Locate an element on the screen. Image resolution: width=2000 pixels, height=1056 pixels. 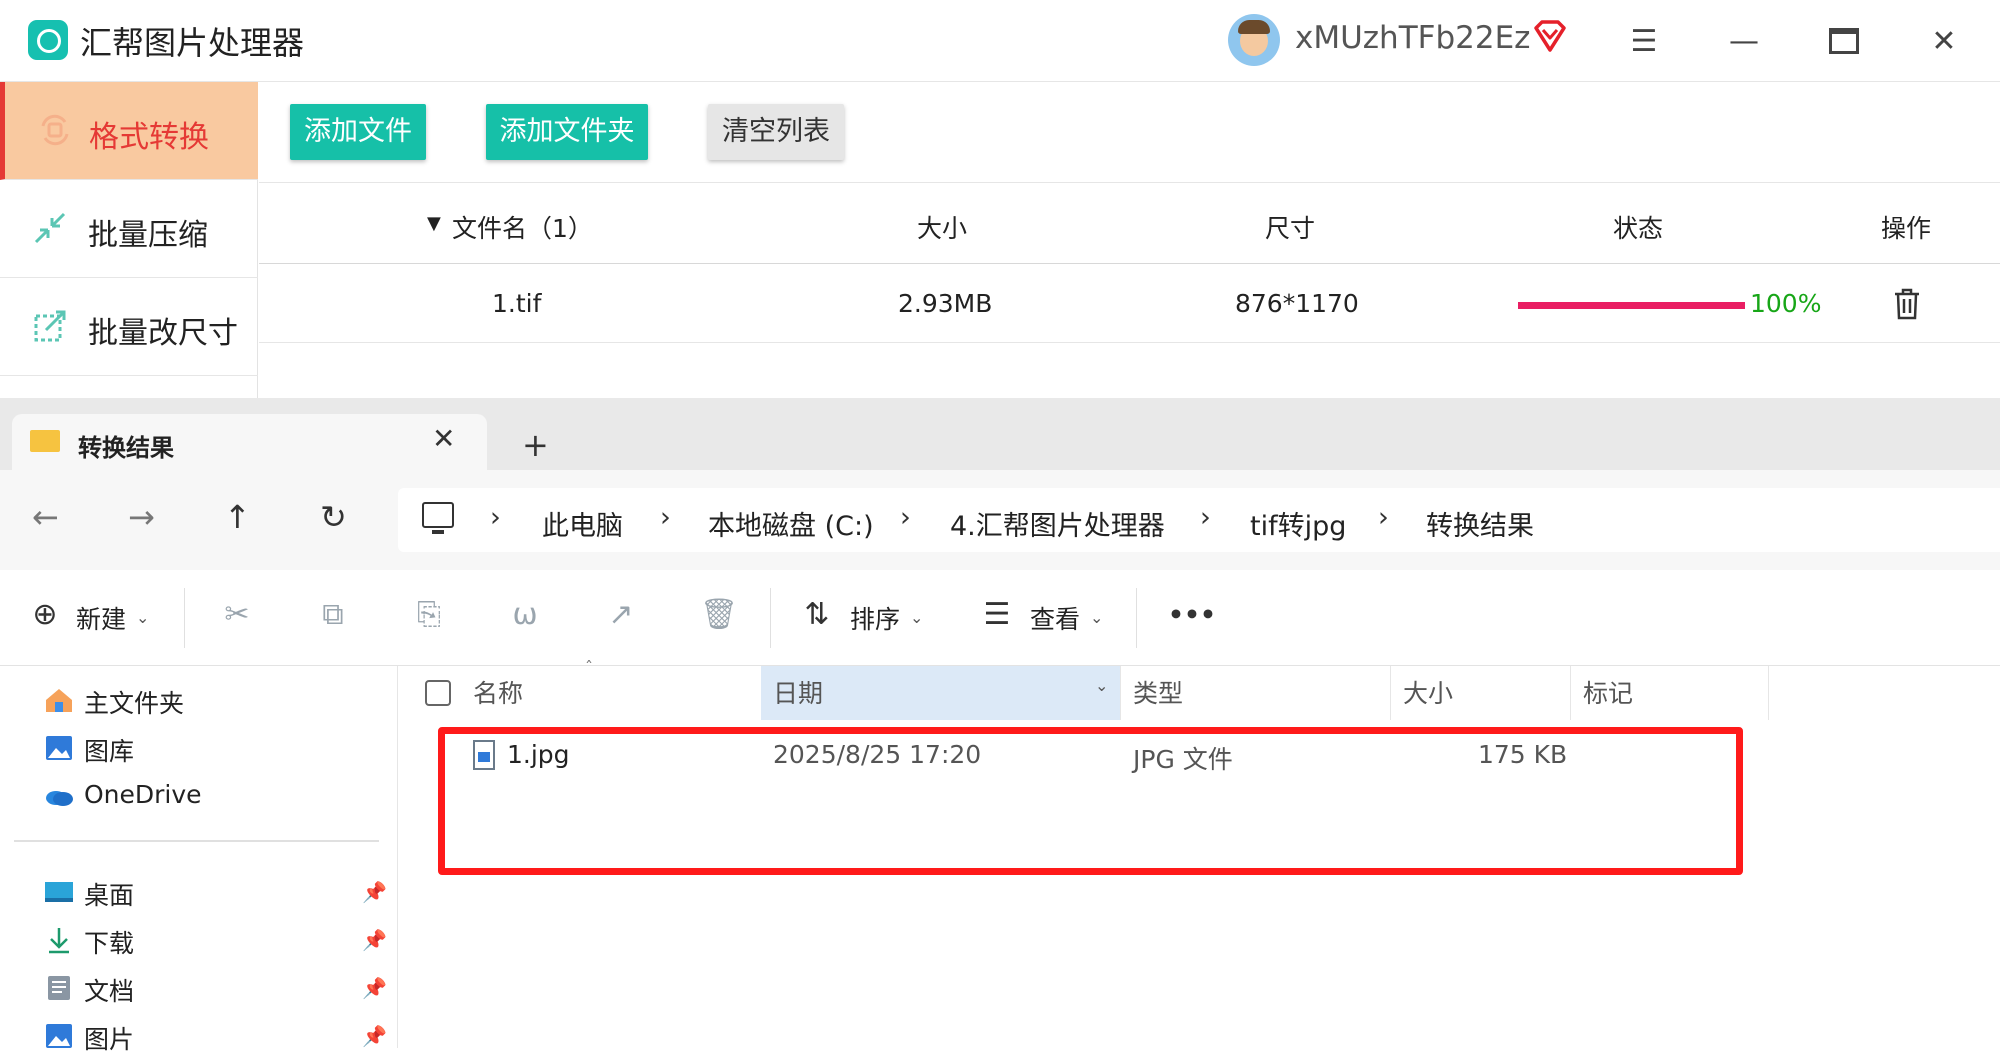
close-icon: ✕ is located at coordinates (443, 438).